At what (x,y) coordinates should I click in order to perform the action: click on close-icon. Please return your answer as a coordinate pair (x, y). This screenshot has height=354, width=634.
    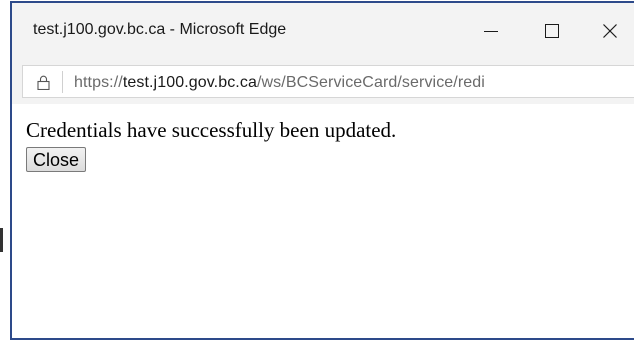
    Looking at the image, I should click on (610, 31).